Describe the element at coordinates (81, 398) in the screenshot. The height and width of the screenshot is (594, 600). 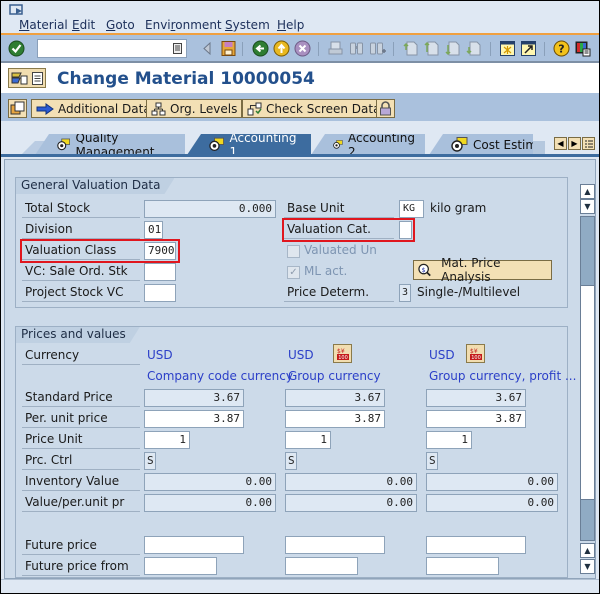
I see `standard-price-label: Standard Price` at that location.